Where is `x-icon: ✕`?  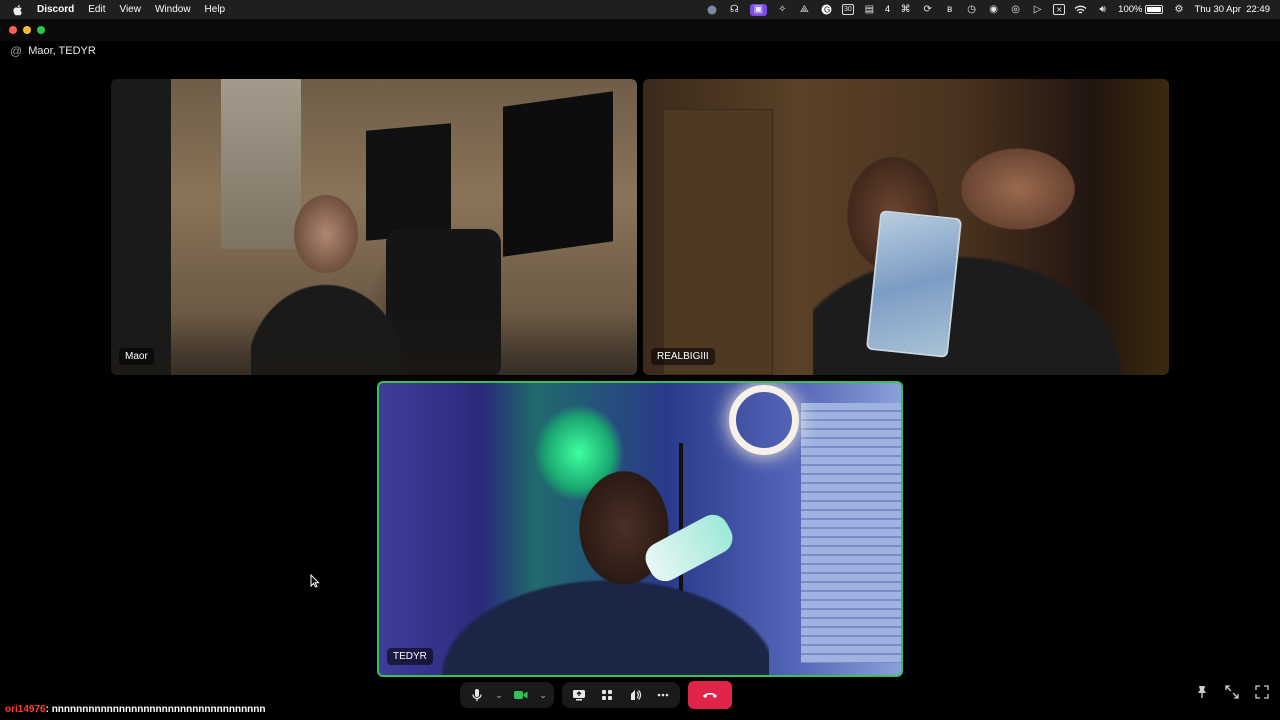 x-icon: ✕ is located at coordinates (1059, 9).